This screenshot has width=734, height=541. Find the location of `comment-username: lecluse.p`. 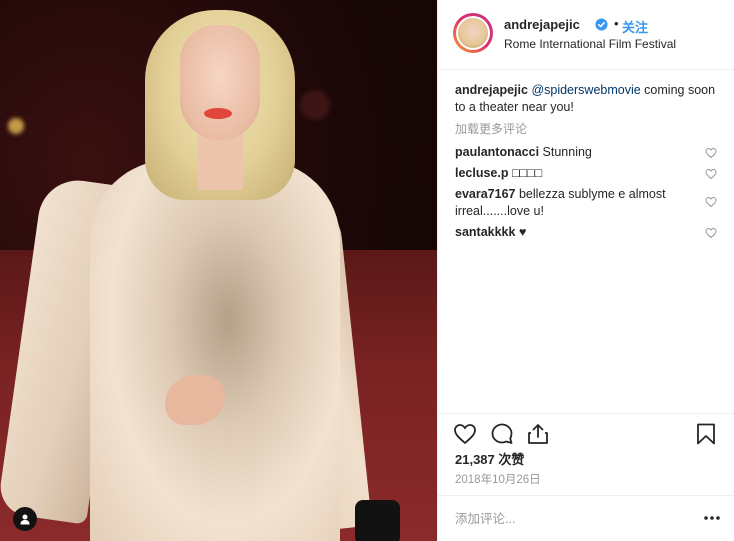

comment-username: lecluse.p is located at coordinates (482, 173).